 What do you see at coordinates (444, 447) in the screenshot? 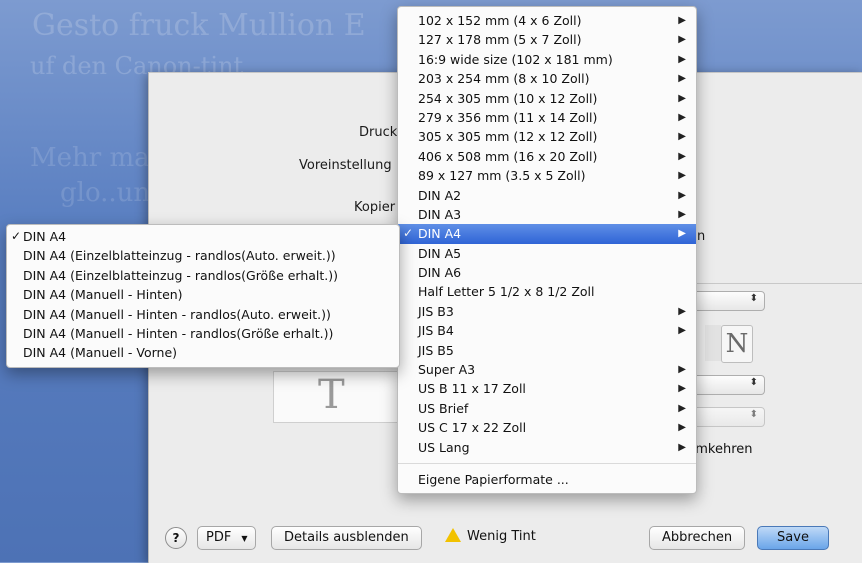
I see `menu-item-label: US Lang` at bounding box center [444, 447].